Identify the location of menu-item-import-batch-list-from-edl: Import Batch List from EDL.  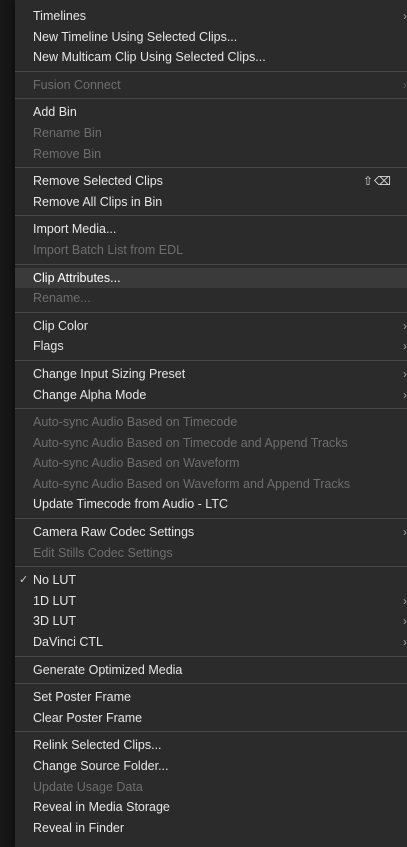
(211, 250).